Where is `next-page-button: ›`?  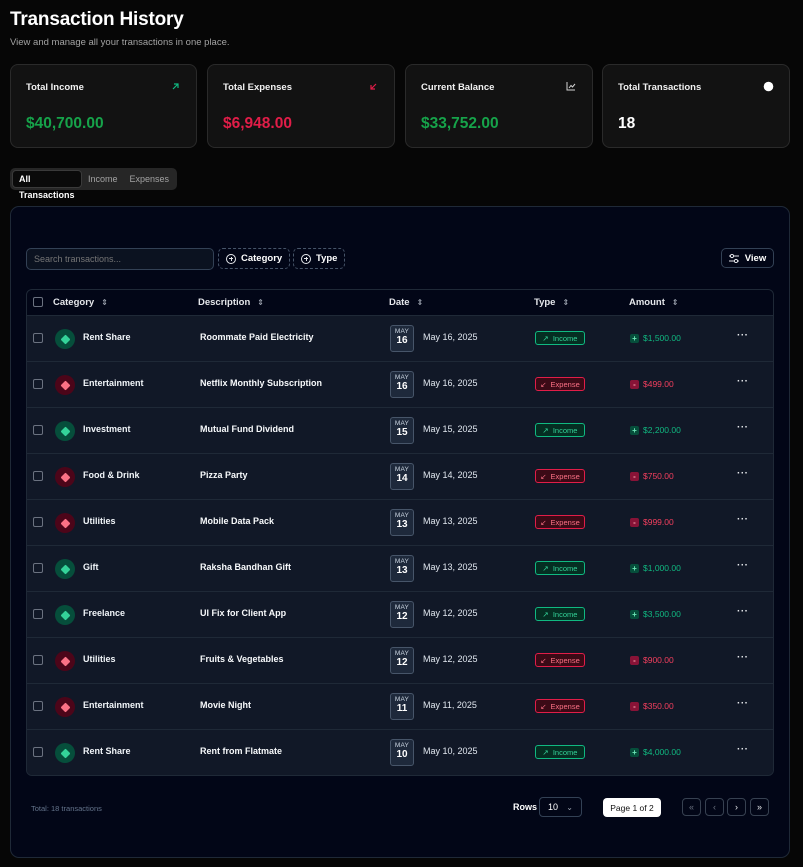 next-page-button: › is located at coordinates (736, 807).